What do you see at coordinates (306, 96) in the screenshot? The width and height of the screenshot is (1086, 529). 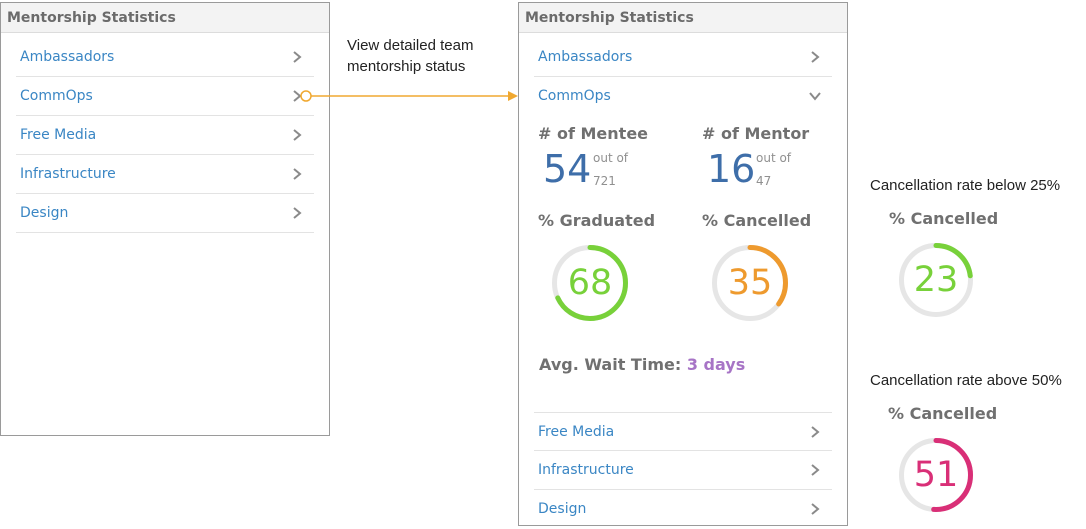 I see `annotation-origin-dot` at bounding box center [306, 96].